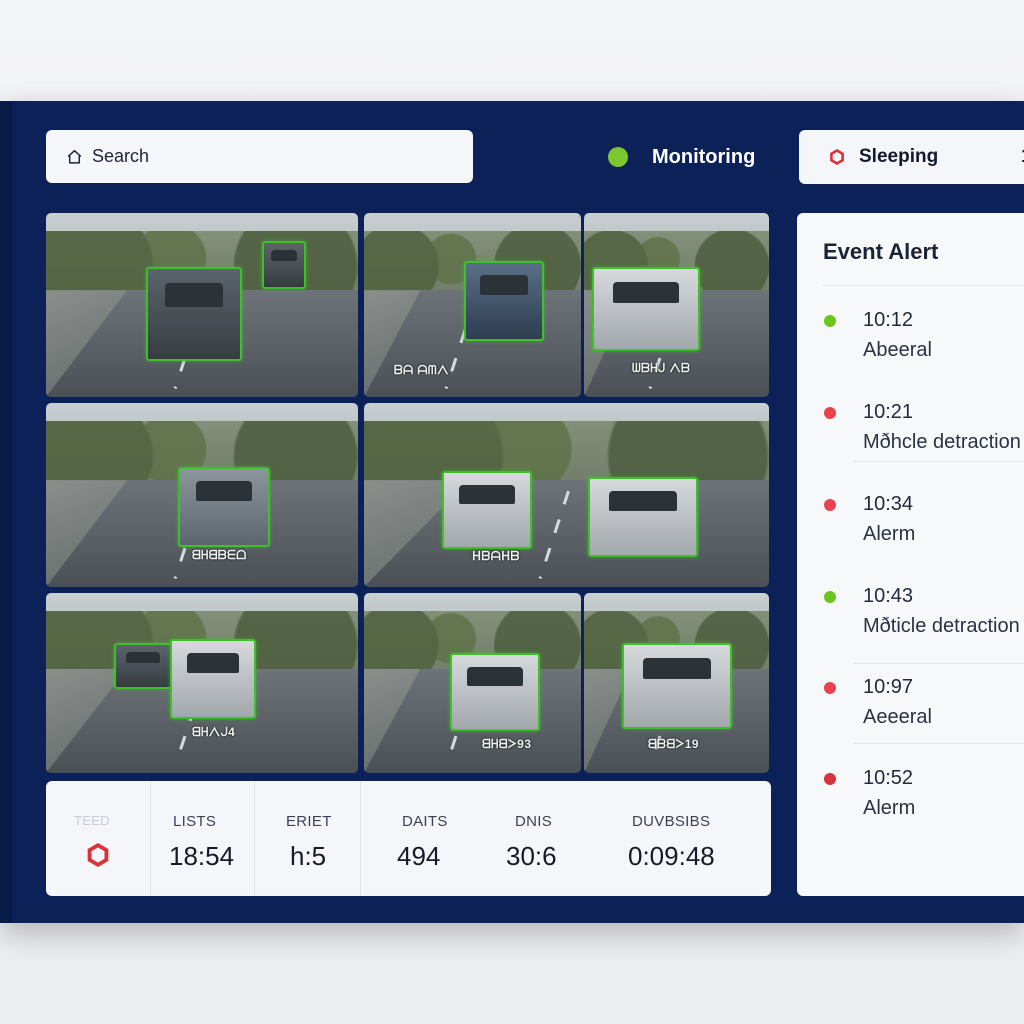 This screenshot has width=1024, height=1024. I want to click on alert-item: 10:34 Alerm, so click(910, 518).